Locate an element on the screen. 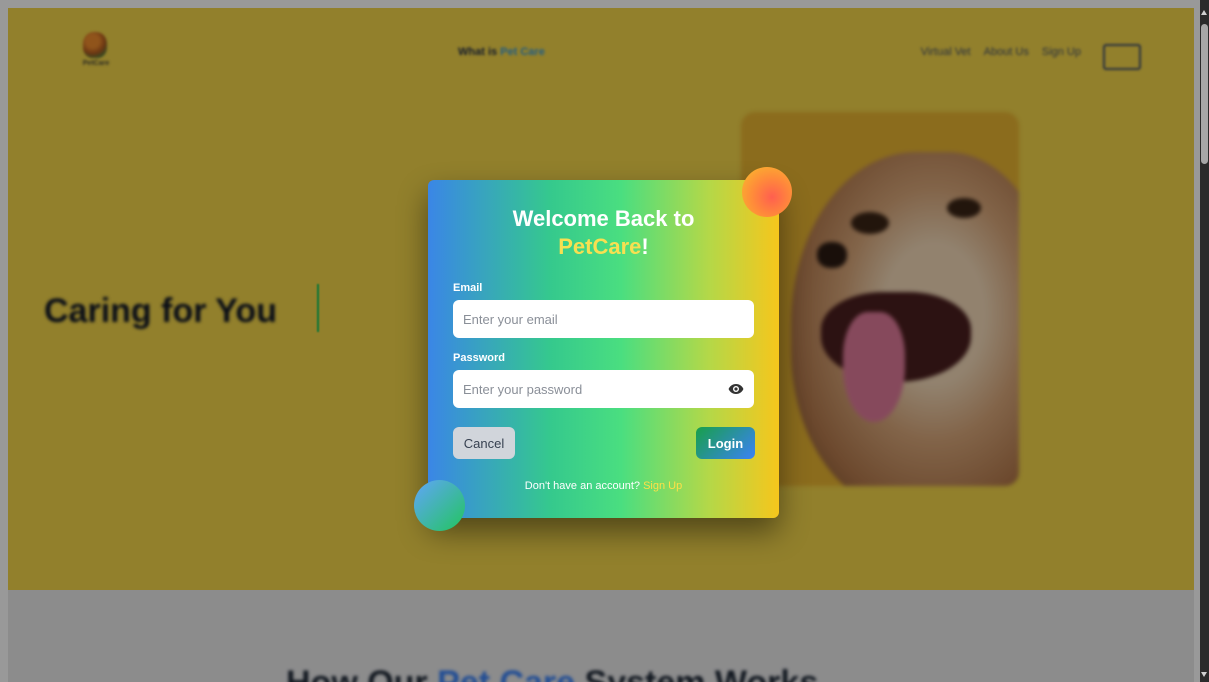  password-input is located at coordinates (603, 389).